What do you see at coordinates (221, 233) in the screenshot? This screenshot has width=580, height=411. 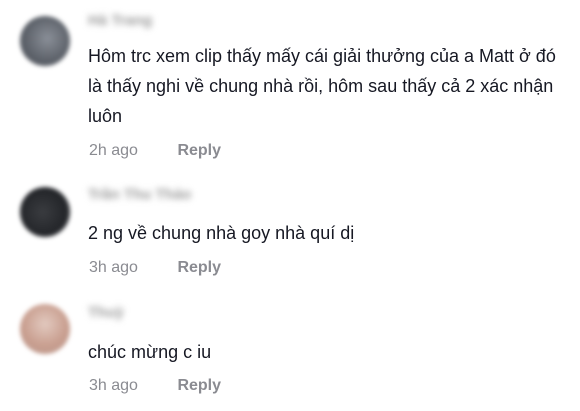 I see `comment-text: 2 ng về chung nhà goy nhà quí dị` at bounding box center [221, 233].